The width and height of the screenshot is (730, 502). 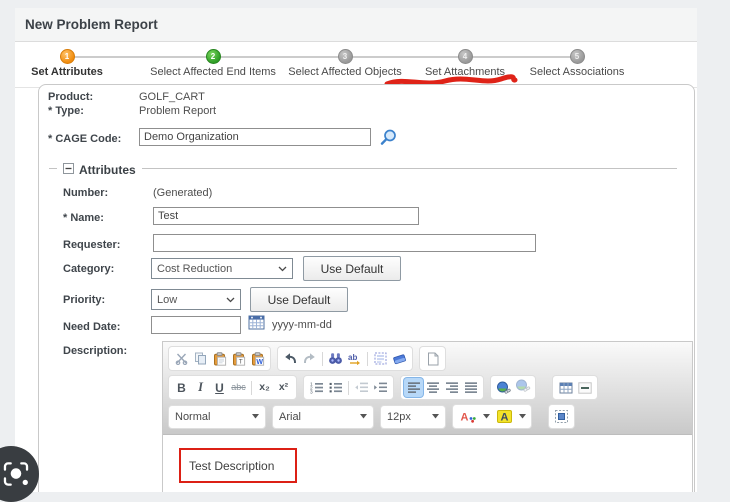 I want to click on undo-icon, so click(x=290, y=358).